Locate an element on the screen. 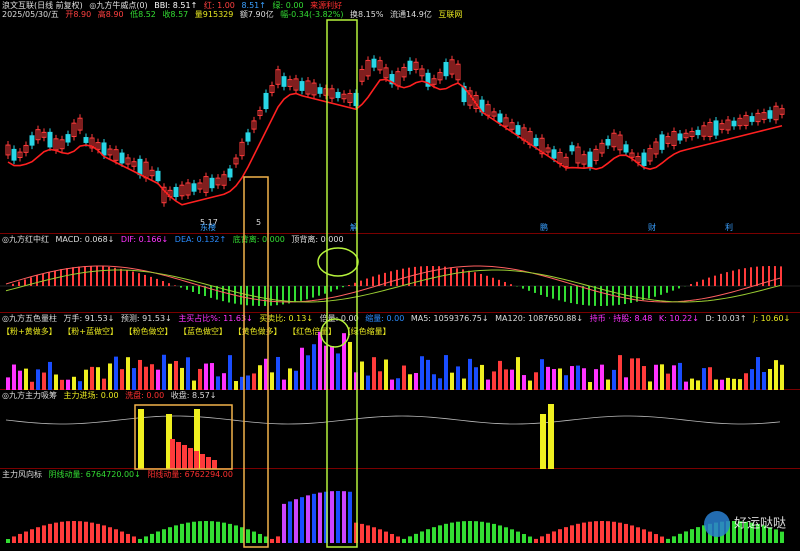 The image size is (800, 551). inflow-bar is located at coordinates (551, 436).